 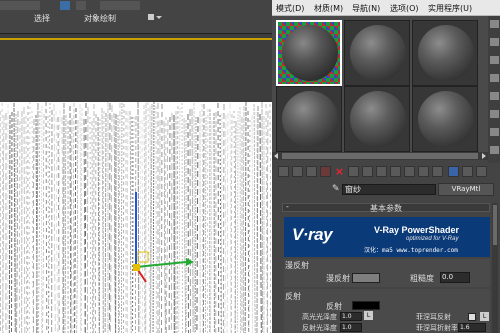 What do you see at coordinates (494, 42) in the screenshot?
I see `backlight-icon` at bounding box center [494, 42].